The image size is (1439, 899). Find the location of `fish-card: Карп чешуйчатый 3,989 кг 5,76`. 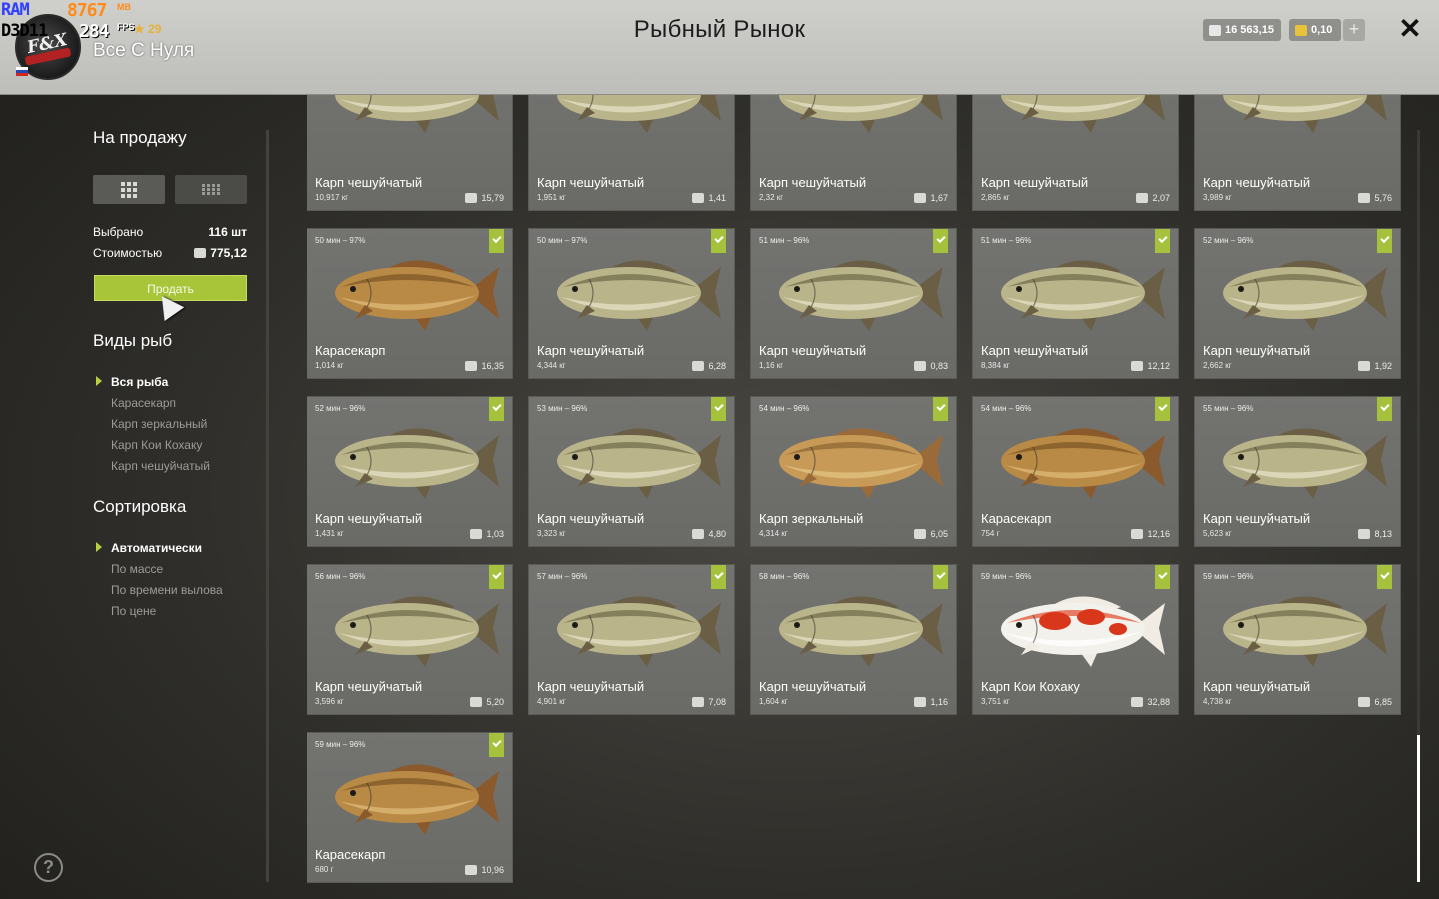

fish-card: Карп чешуйчатый 3,989 кг 5,76 is located at coordinates (1297, 152).